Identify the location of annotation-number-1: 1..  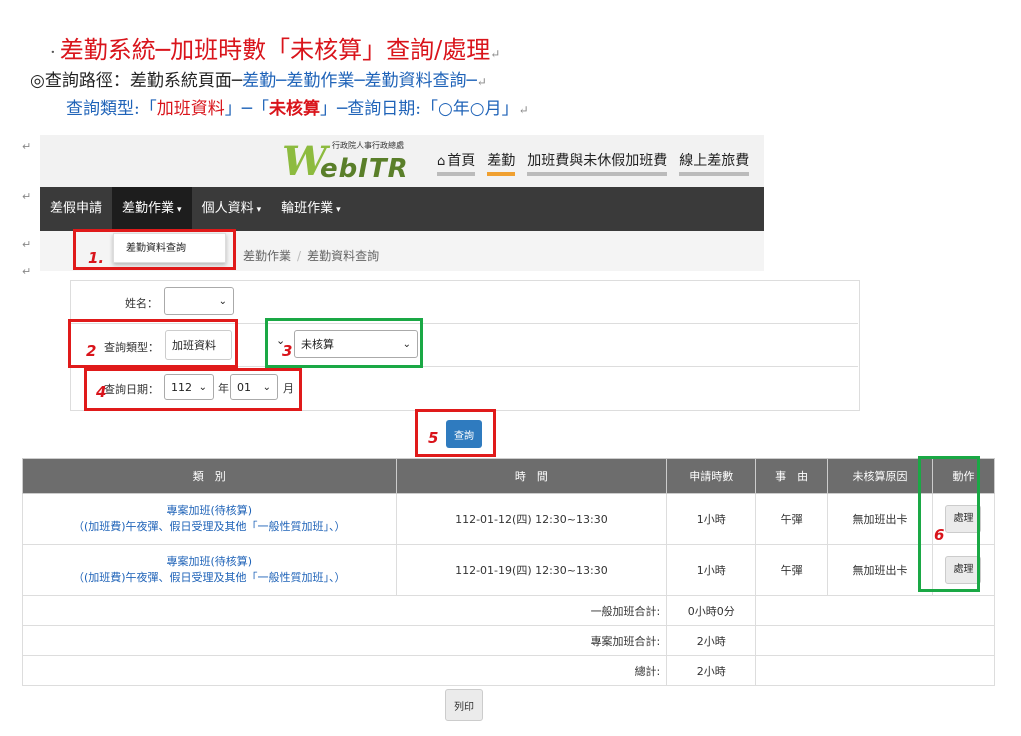
(96, 258).